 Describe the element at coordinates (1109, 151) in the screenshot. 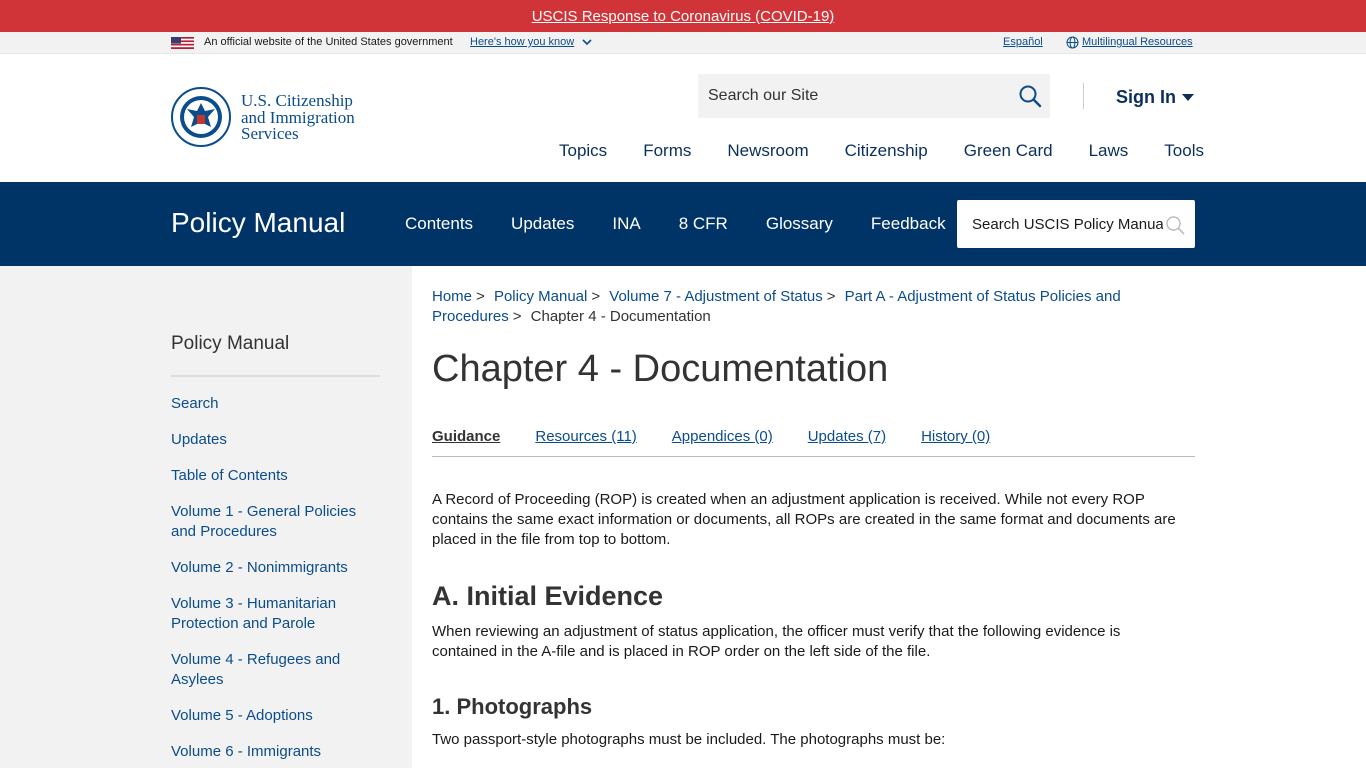

I see `nav-laws: Laws` at that location.